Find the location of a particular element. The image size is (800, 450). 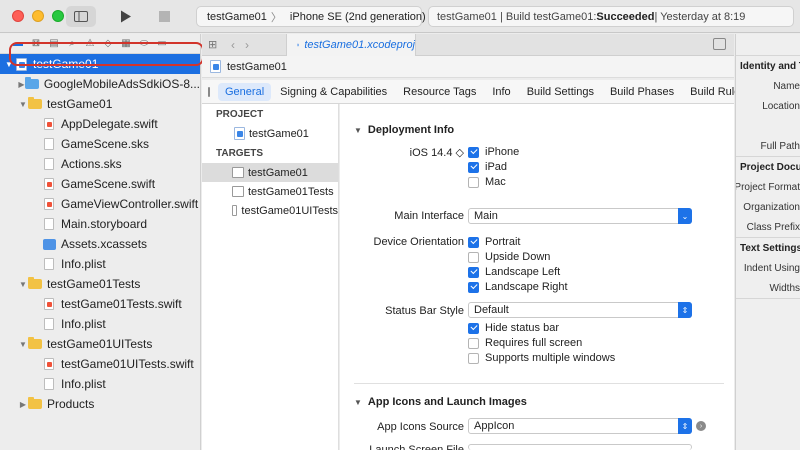

show-targets-icon is located at coordinates (209, 91).